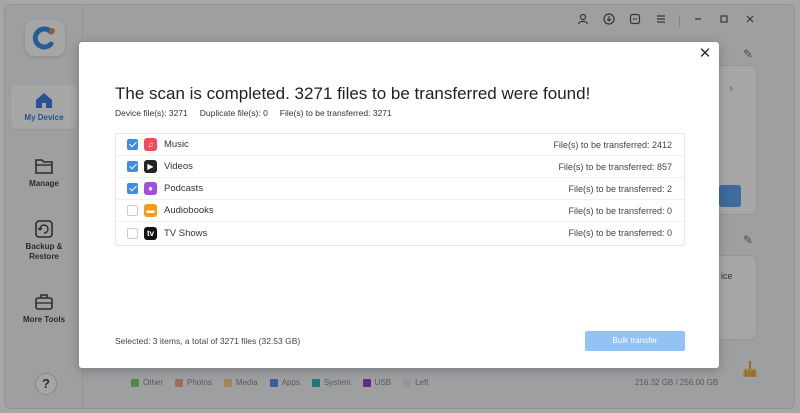 The width and height of the screenshot is (800, 413). What do you see at coordinates (151, 113) in the screenshot?
I see `device-file-count: Device file(s): 3271` at bounding box center [151, 113].